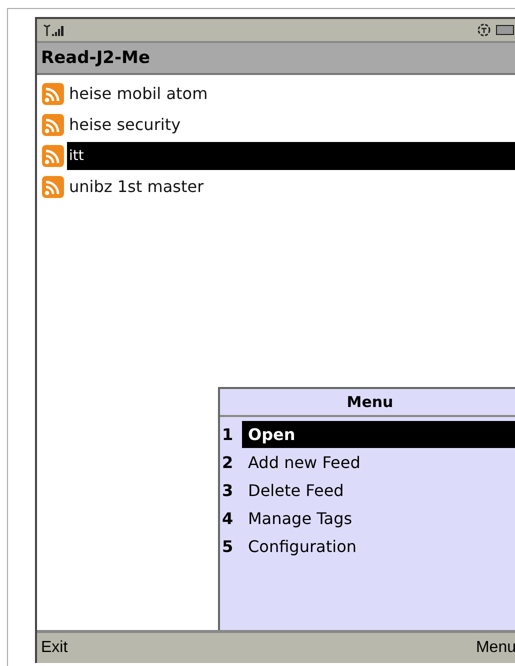 This screenshot has width=515, height=666. What do you see at coordinates (54, 648) in the screenshot?
I see `exit-softkey: Exit` at bounding box center [54, 648].